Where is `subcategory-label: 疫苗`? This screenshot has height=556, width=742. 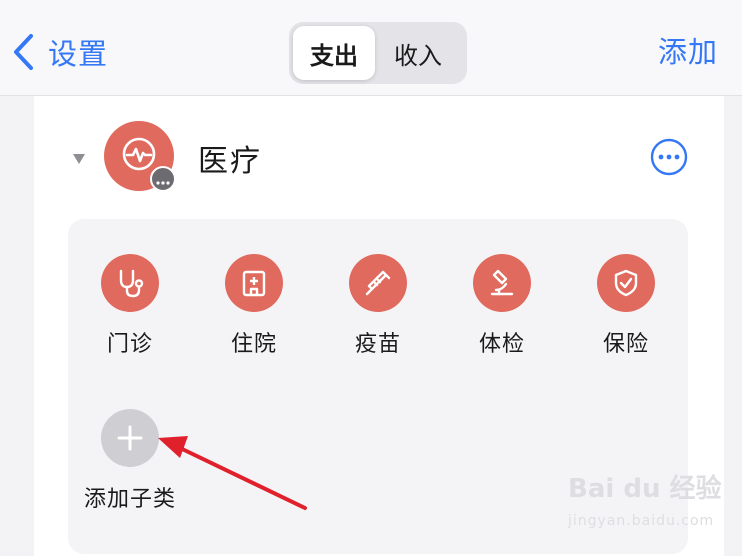 subcategory-label: 疫苗 is located at coordinates (377, 344).